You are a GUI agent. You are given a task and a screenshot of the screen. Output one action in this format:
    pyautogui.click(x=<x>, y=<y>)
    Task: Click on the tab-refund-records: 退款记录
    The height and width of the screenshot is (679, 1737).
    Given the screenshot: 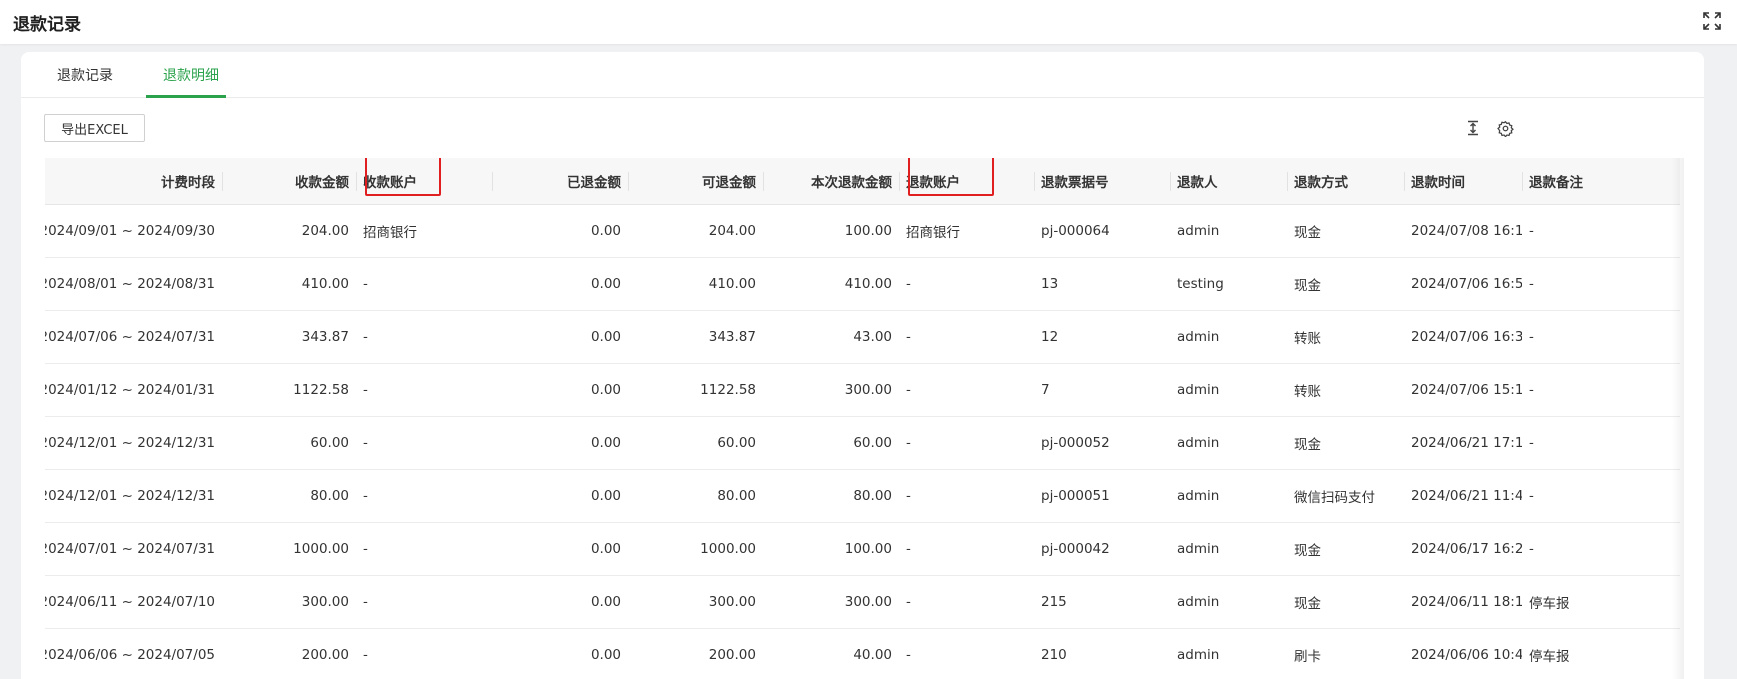 What is the action you would take?
    pyautogui.click(x=85, y=75)
    